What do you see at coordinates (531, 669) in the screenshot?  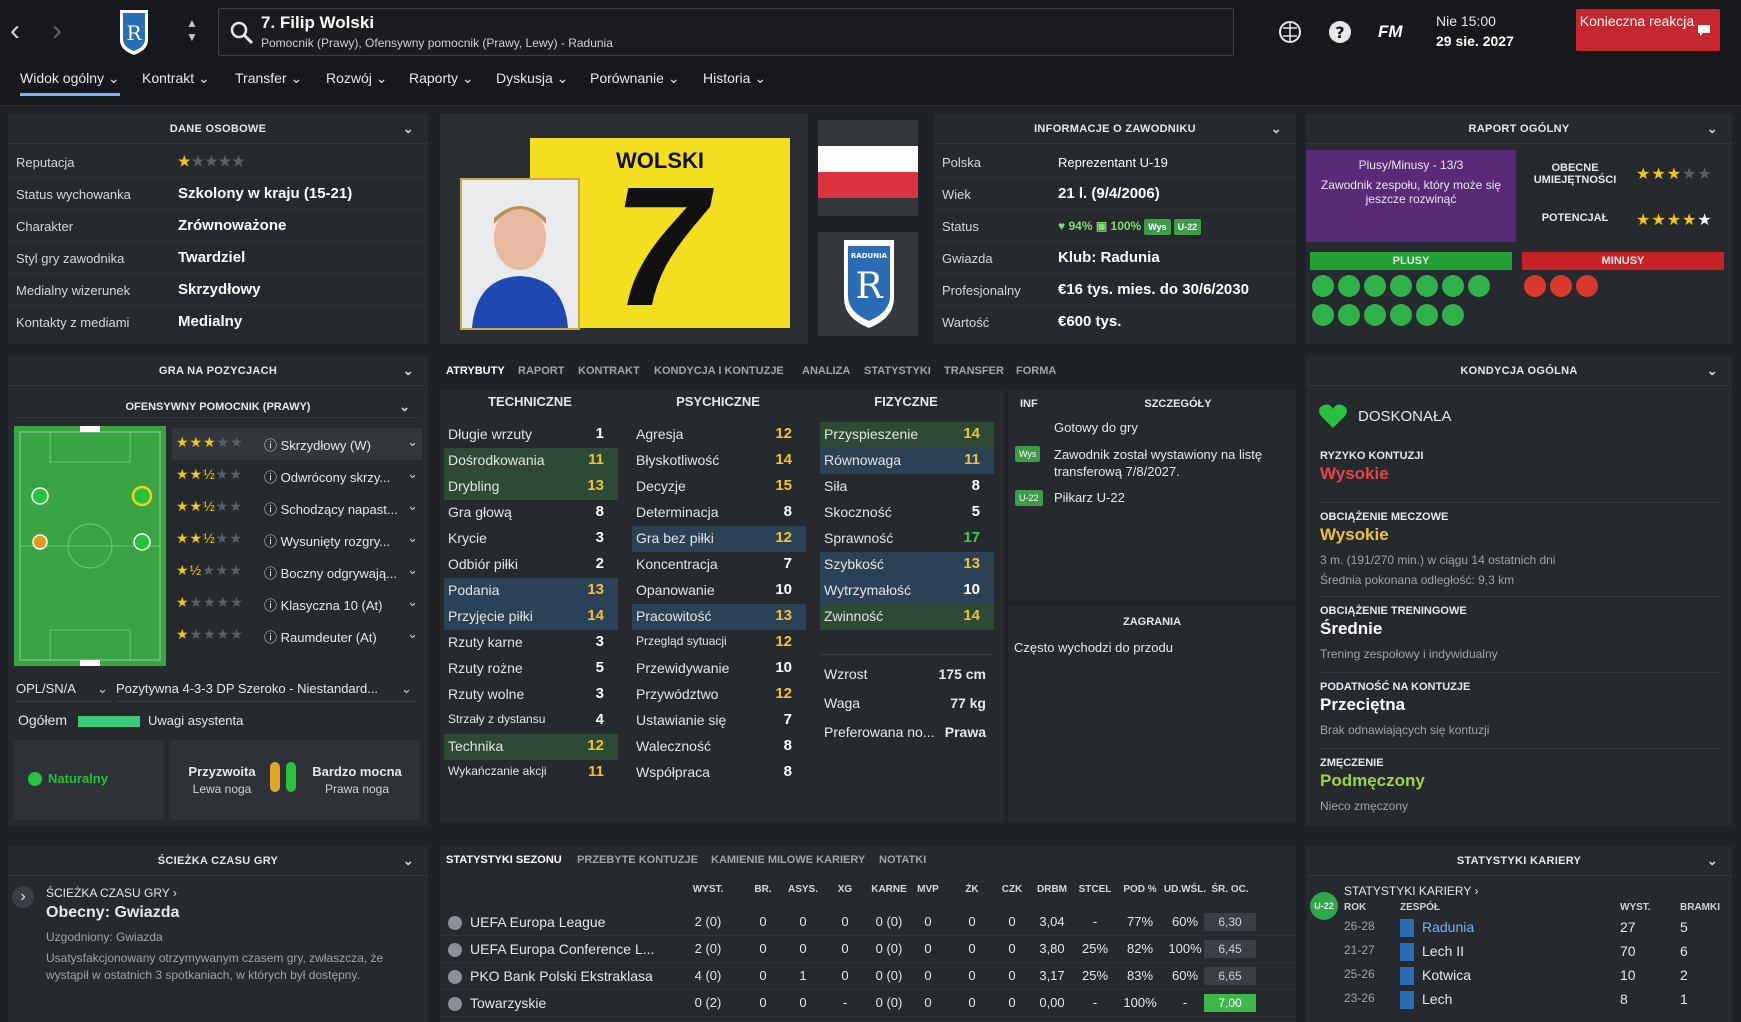 I see `attribute-row: Rzuty rożne 5` at bounding box center [531, 669].